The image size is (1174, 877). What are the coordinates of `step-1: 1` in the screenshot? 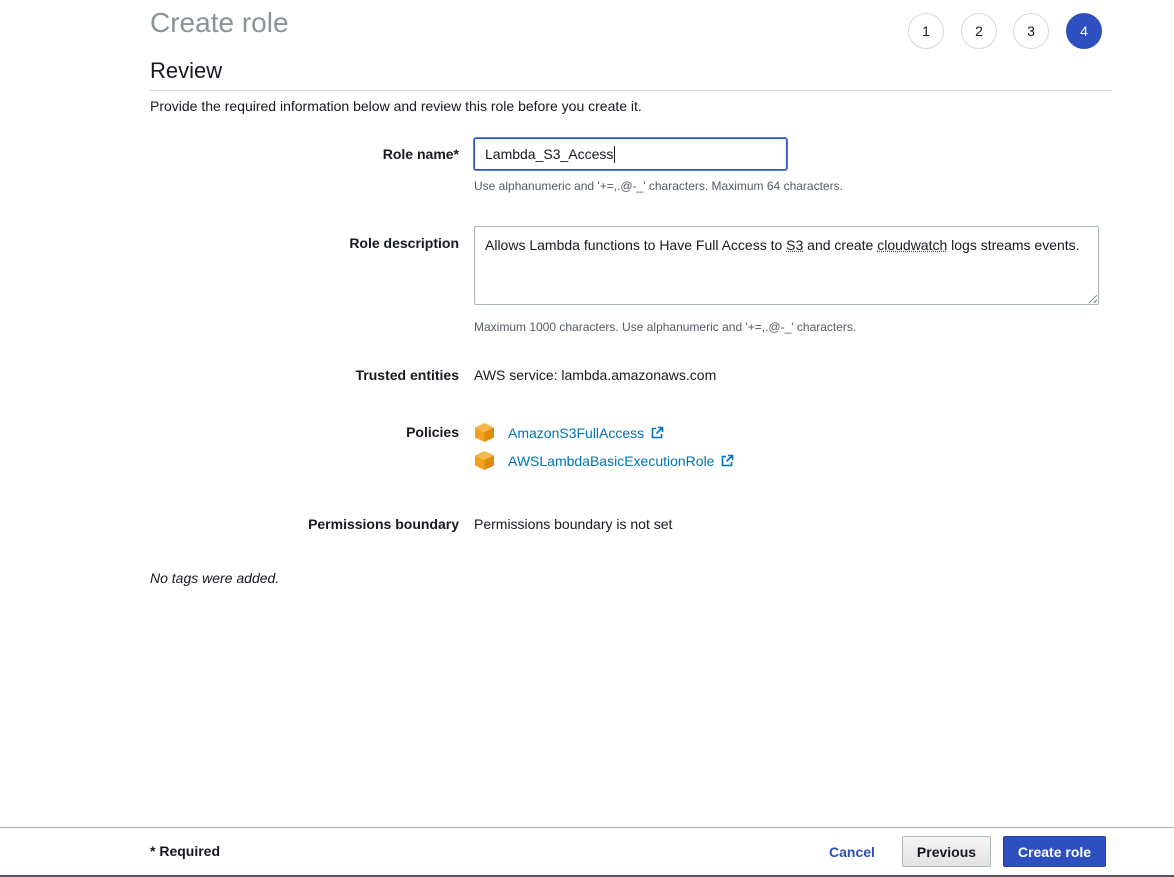 It's located at (926, 31).